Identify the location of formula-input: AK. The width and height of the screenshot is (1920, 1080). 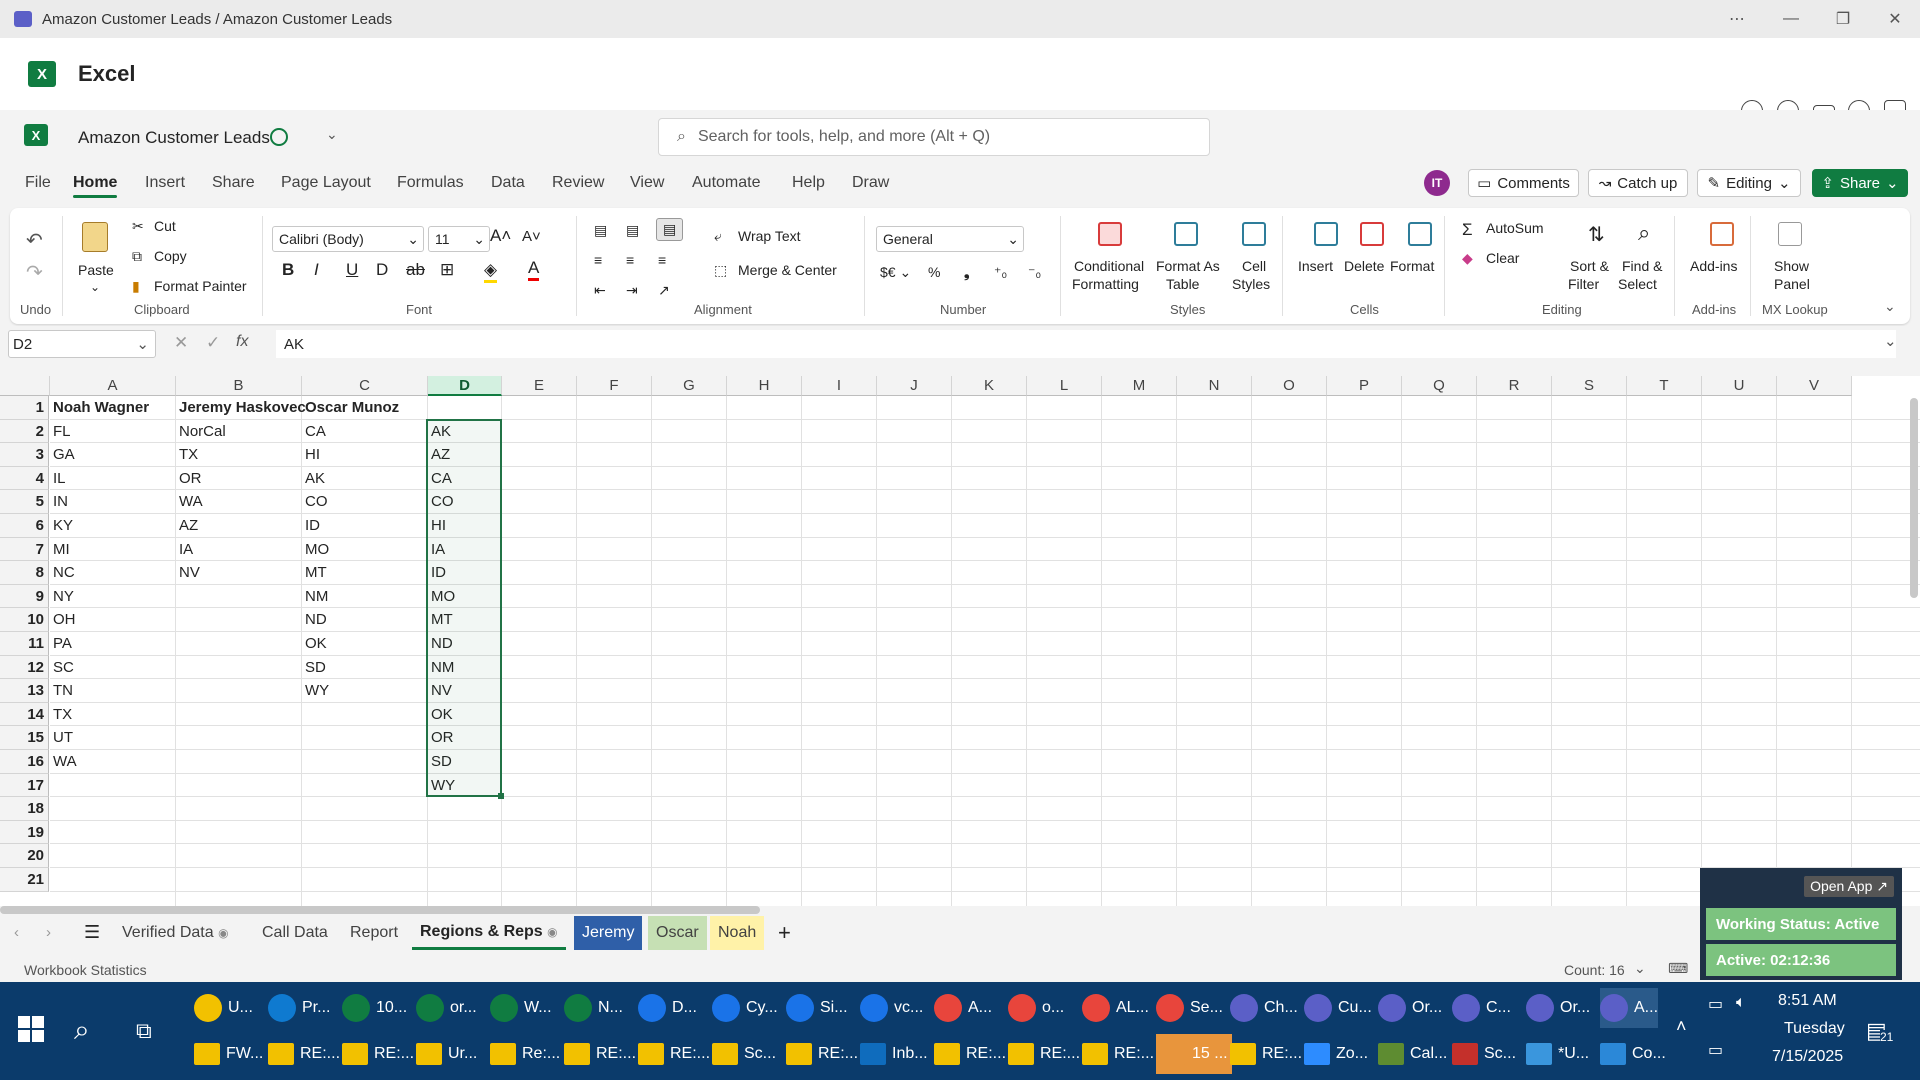
(1086, 344).